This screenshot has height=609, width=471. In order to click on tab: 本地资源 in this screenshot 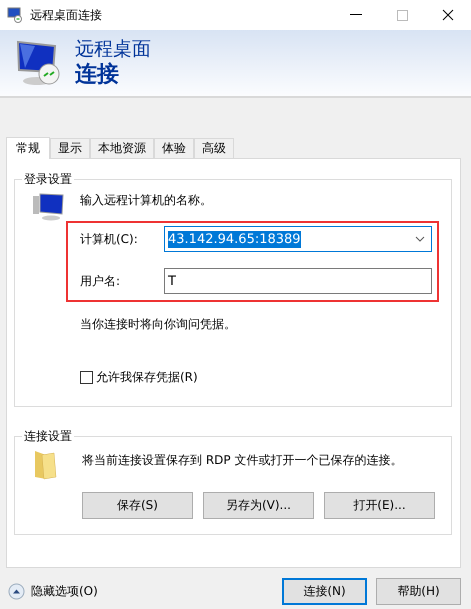, I will do `click(122, 148)`.